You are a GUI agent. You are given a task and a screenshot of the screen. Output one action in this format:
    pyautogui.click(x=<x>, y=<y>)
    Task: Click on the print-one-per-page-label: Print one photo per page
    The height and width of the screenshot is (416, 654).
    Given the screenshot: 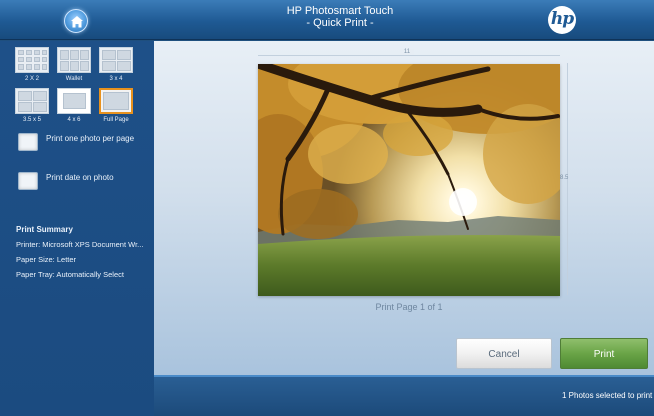 What is the action you would take?
    pyautogui.click(x=90, y=138)
    